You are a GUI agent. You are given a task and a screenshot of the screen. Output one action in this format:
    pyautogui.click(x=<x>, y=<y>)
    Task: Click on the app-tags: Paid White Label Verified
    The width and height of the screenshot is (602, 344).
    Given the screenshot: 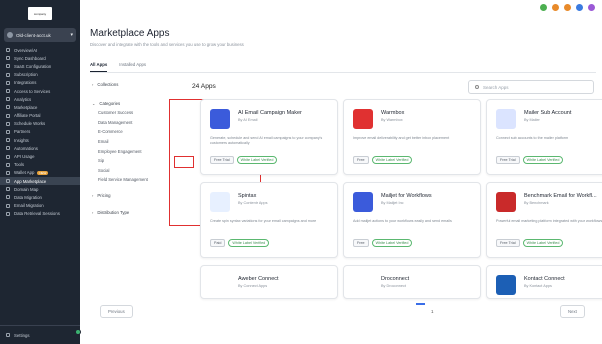 What is the action you would take?
    pyautogui.click(x=240, y=243)
    